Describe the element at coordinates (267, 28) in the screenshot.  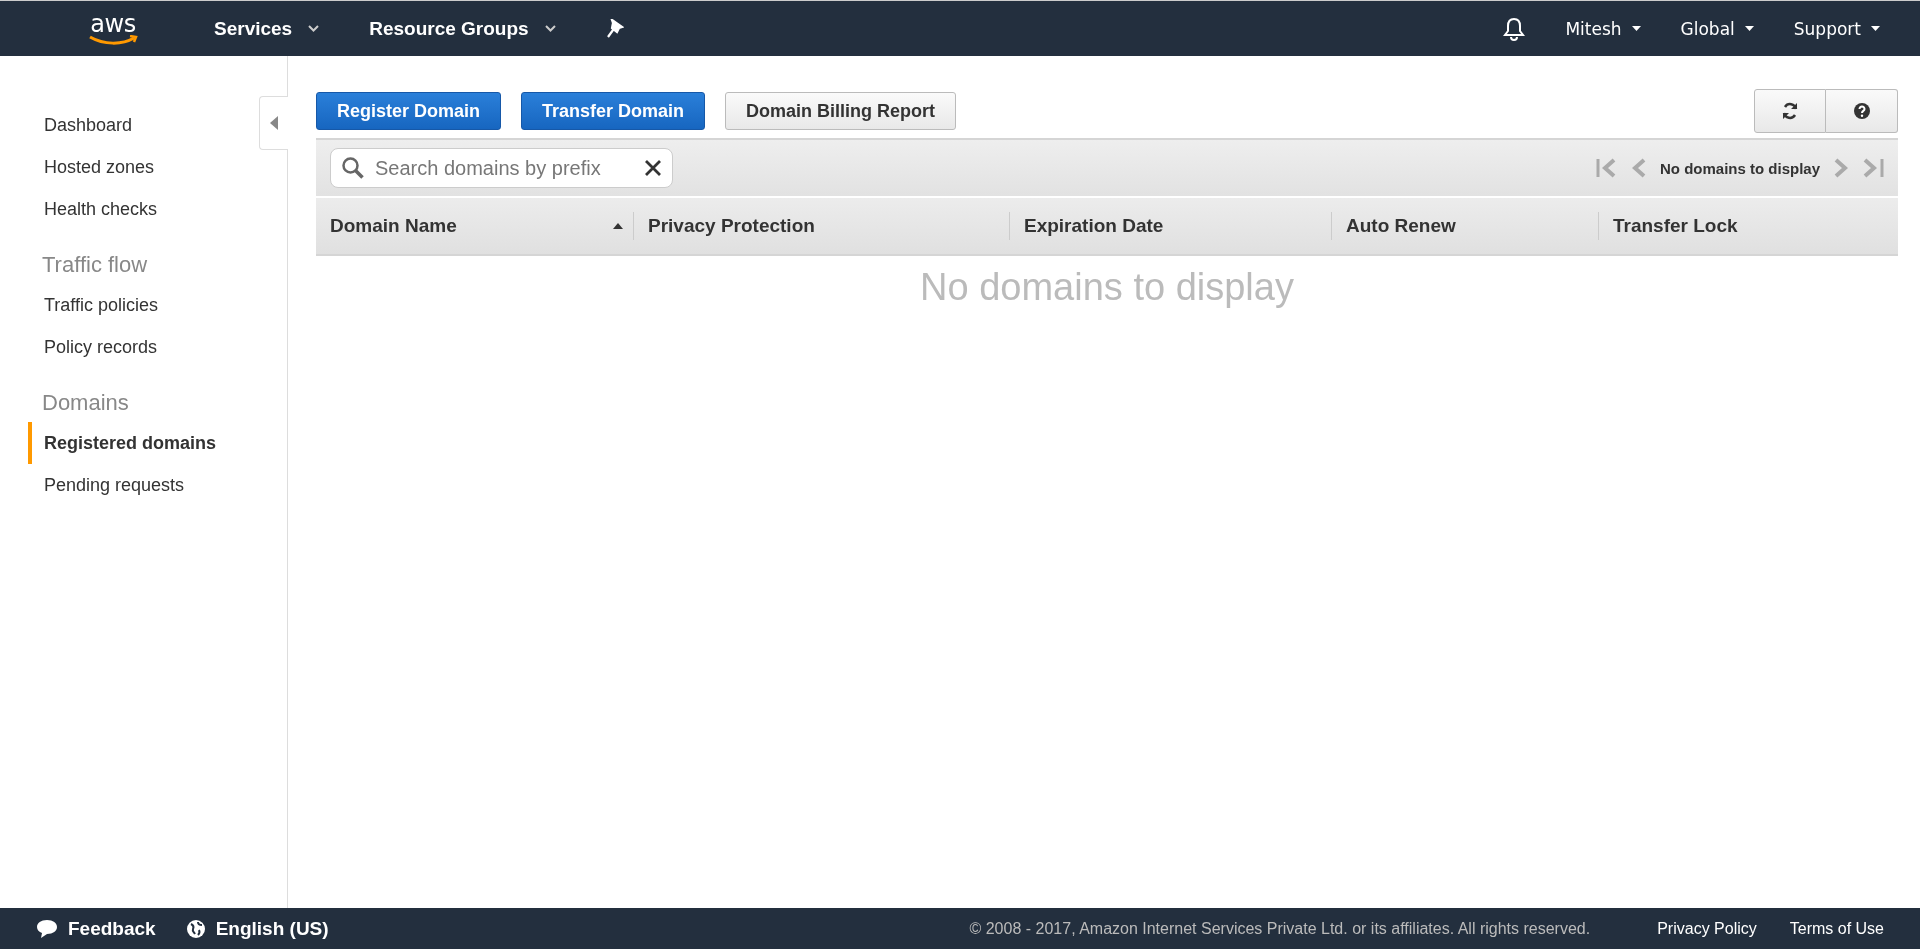
I see `nav-menu: Services` at that location.